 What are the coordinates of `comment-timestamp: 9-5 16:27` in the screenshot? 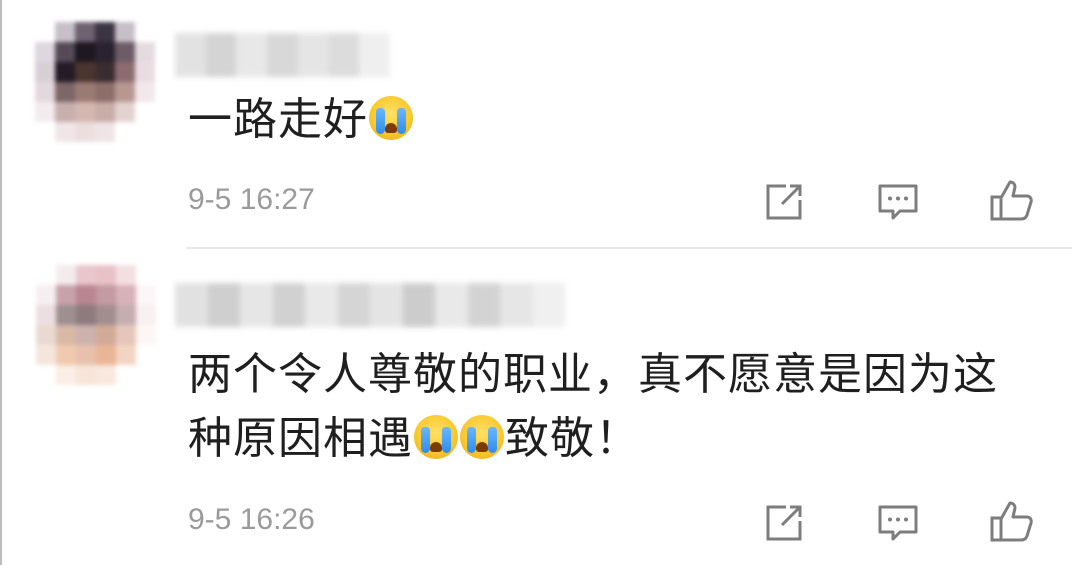 It's located at (251, 199).